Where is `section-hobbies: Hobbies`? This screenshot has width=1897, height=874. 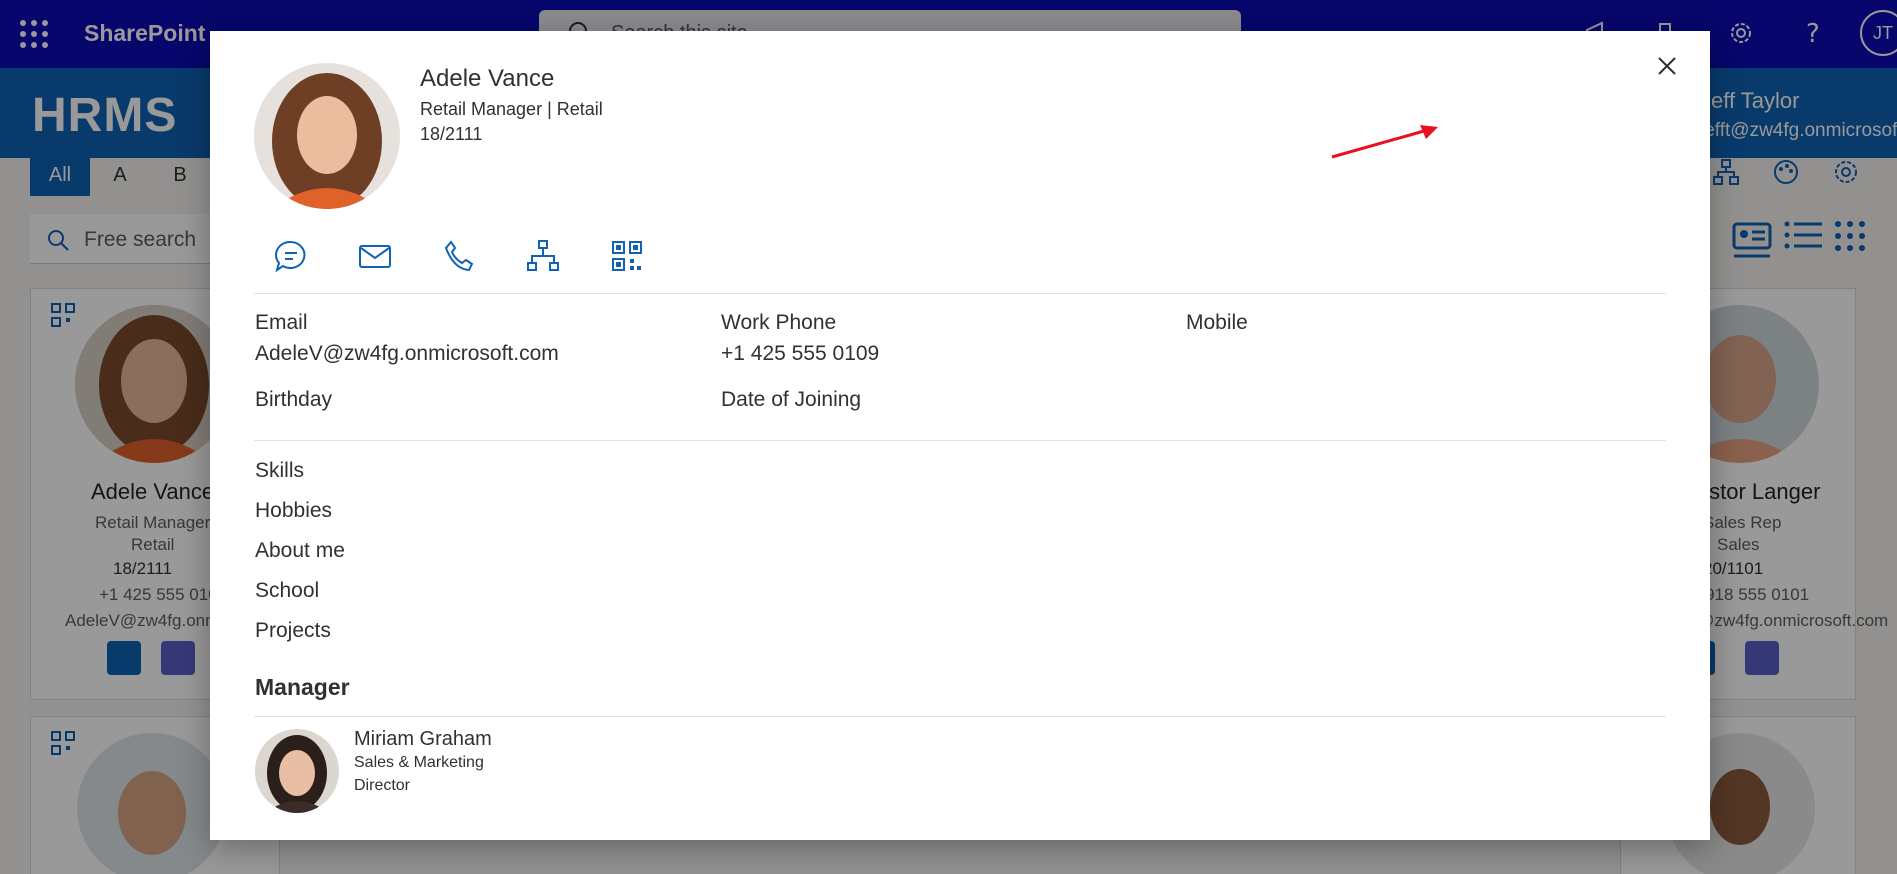
section-hobbies: Hobbies is located at coordinates (293, 511).